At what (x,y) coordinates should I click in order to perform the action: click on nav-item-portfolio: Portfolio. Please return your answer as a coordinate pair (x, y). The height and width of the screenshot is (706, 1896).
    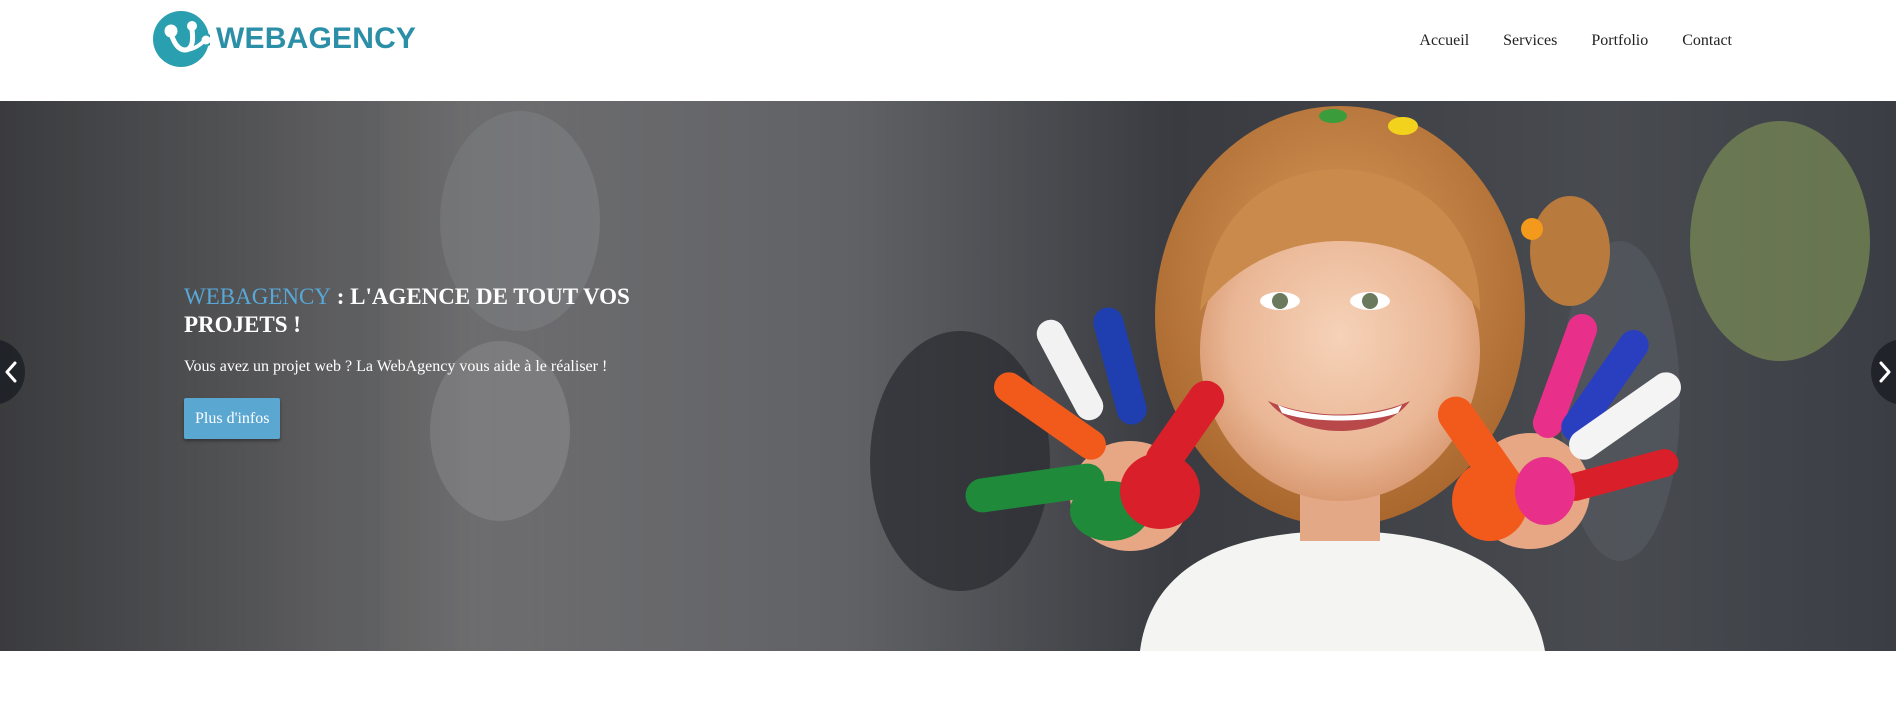
    Looking at the image, I should click on (1619, 41).